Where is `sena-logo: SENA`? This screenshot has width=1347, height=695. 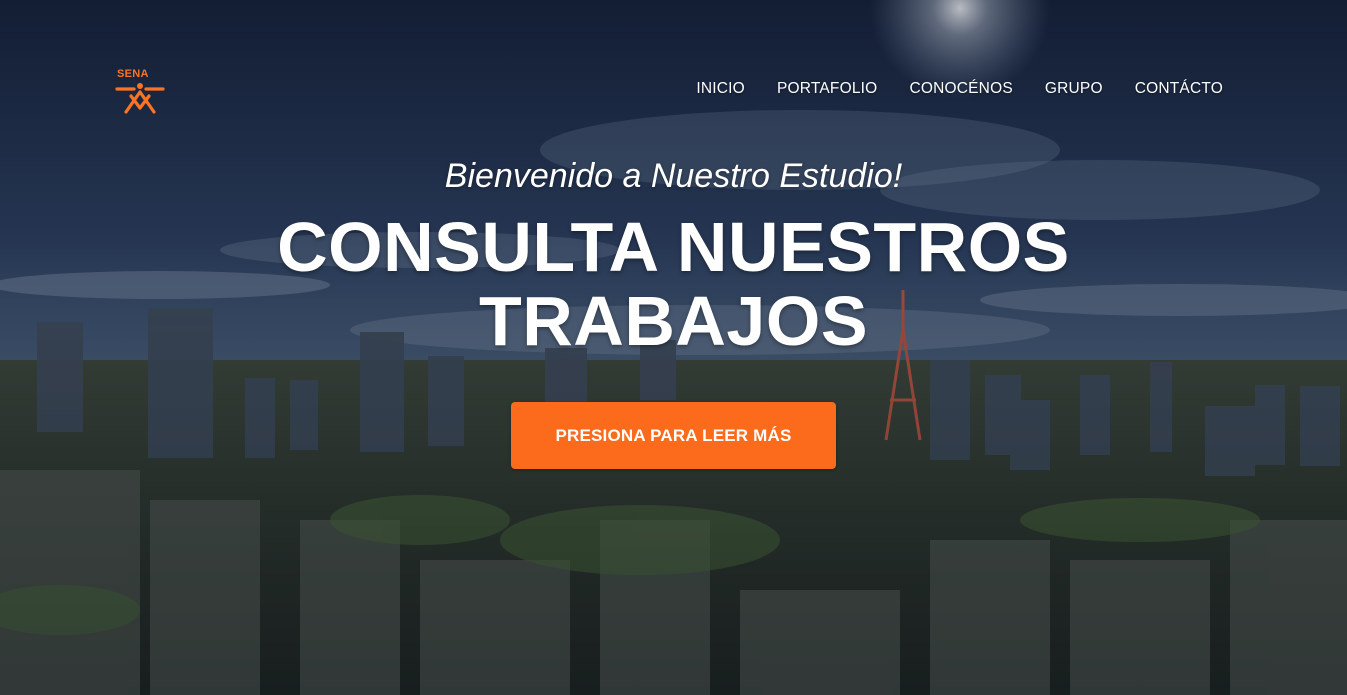
sena-logo: SENA is located at coordinates (140, 92).